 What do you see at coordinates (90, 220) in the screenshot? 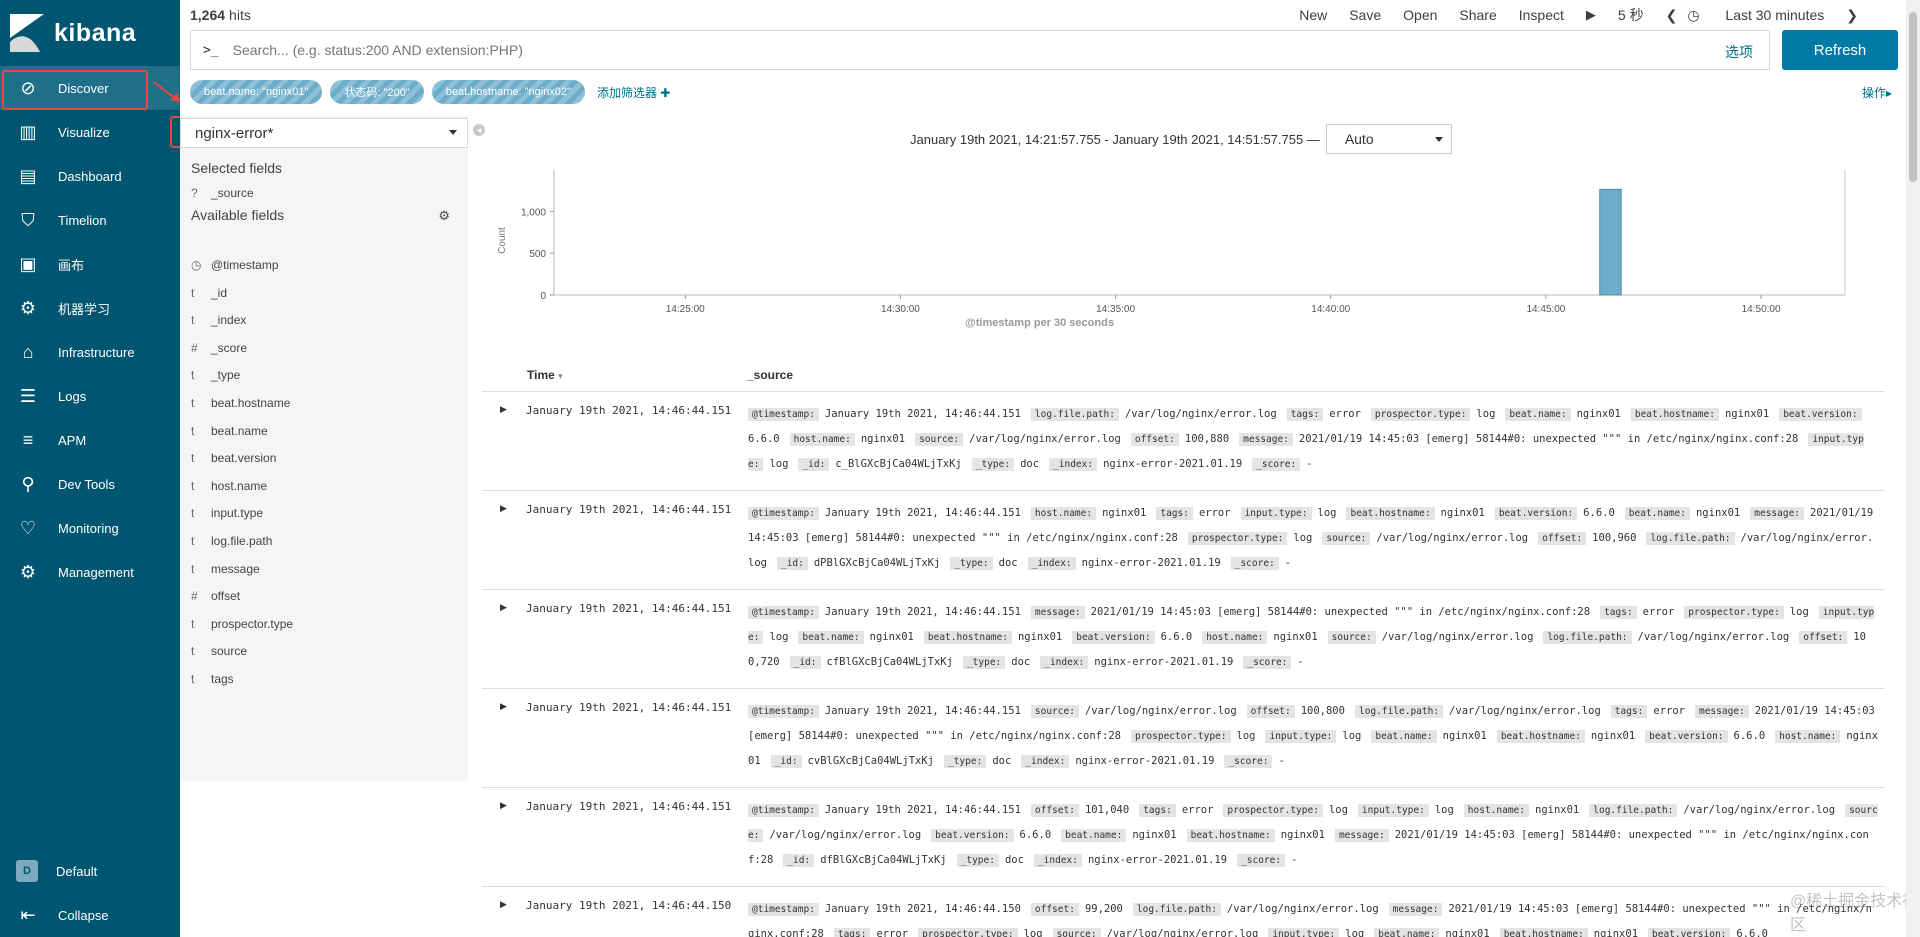
I see `nav-item-shield: ⛉ Timelion` at bounding box center [90, 220].